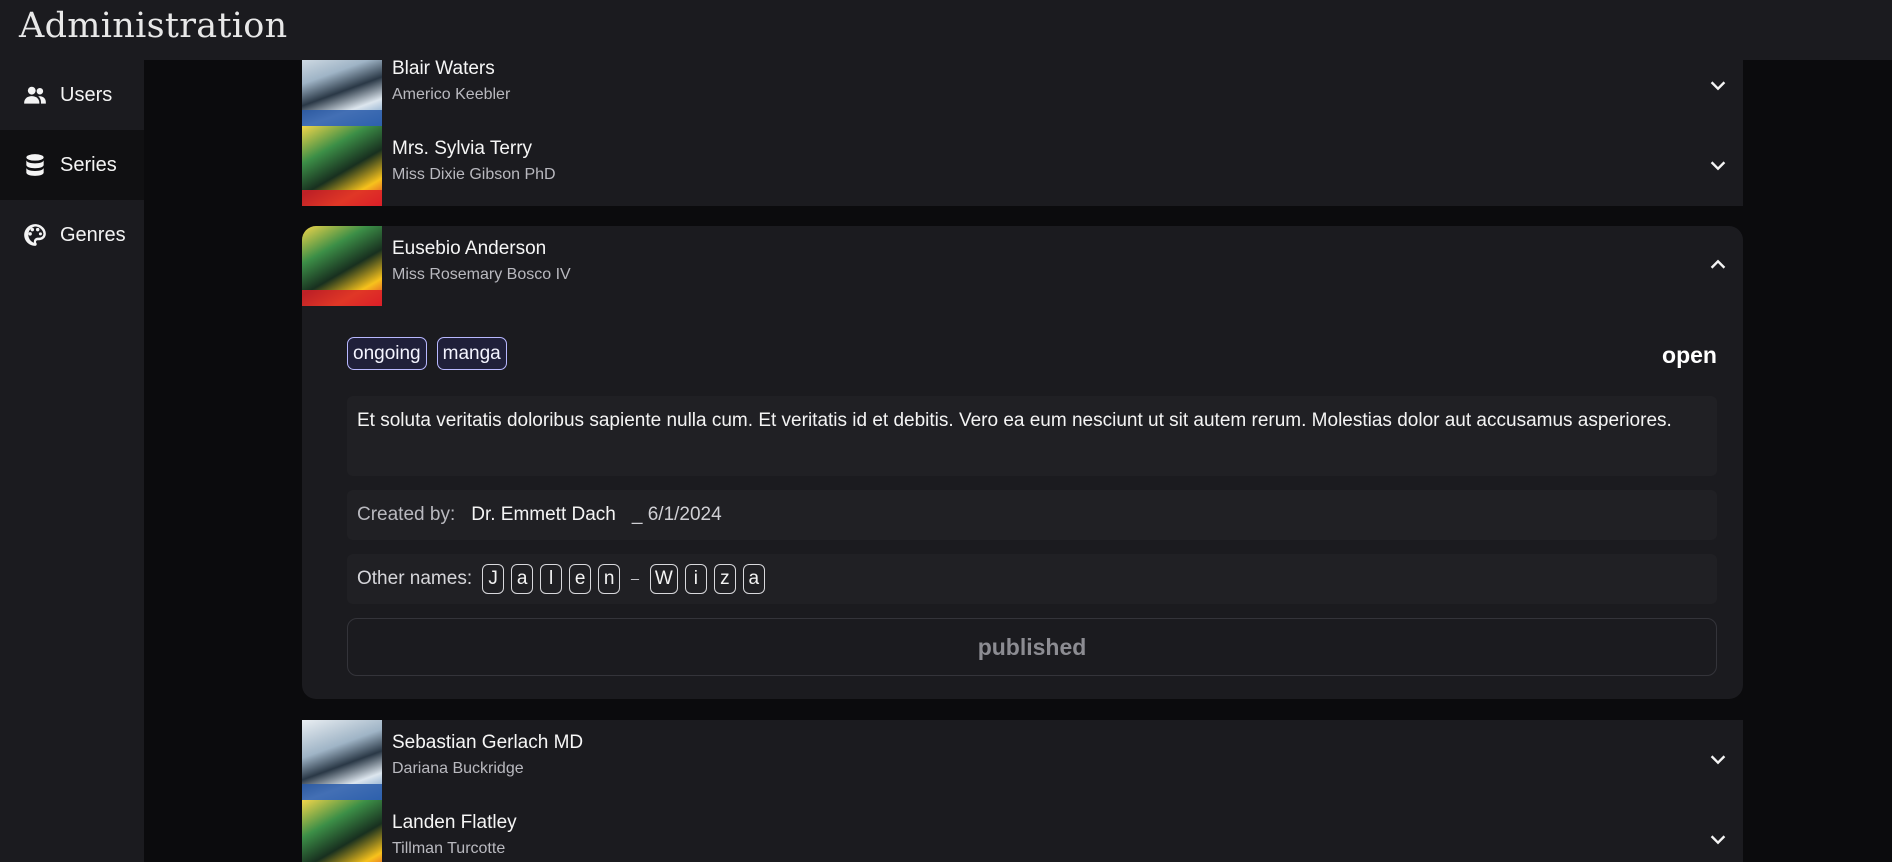 The height and width of the screenshot is (862, 1892). Describe the element at coordinates (1032, 647) in the screenshot. I see `publish-status-button: published` at that location.